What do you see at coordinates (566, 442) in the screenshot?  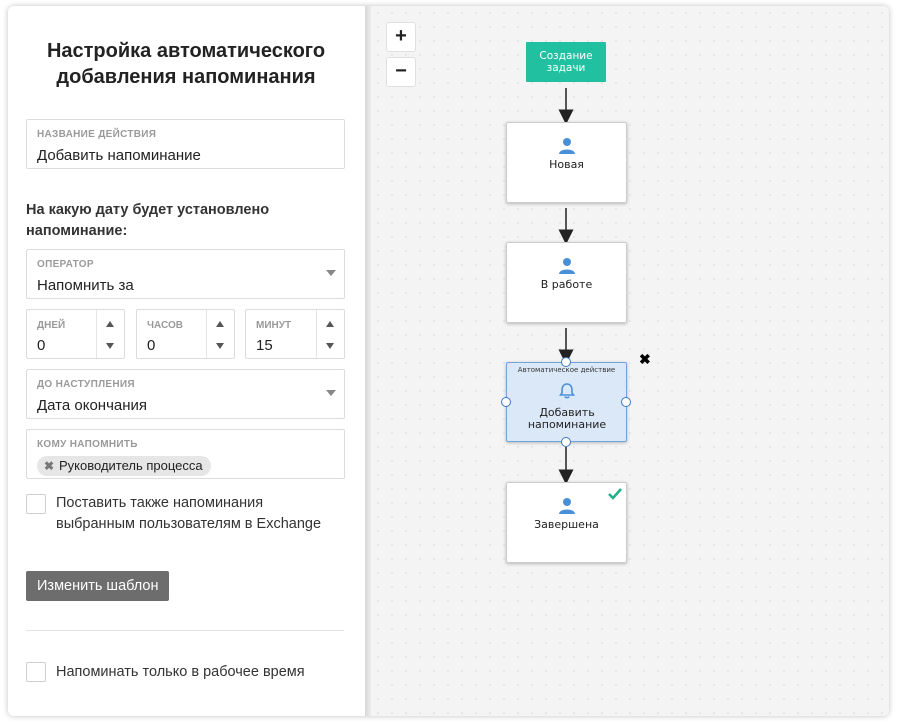 I see `connector-handle-bottom` at bounding box center [566, 442].